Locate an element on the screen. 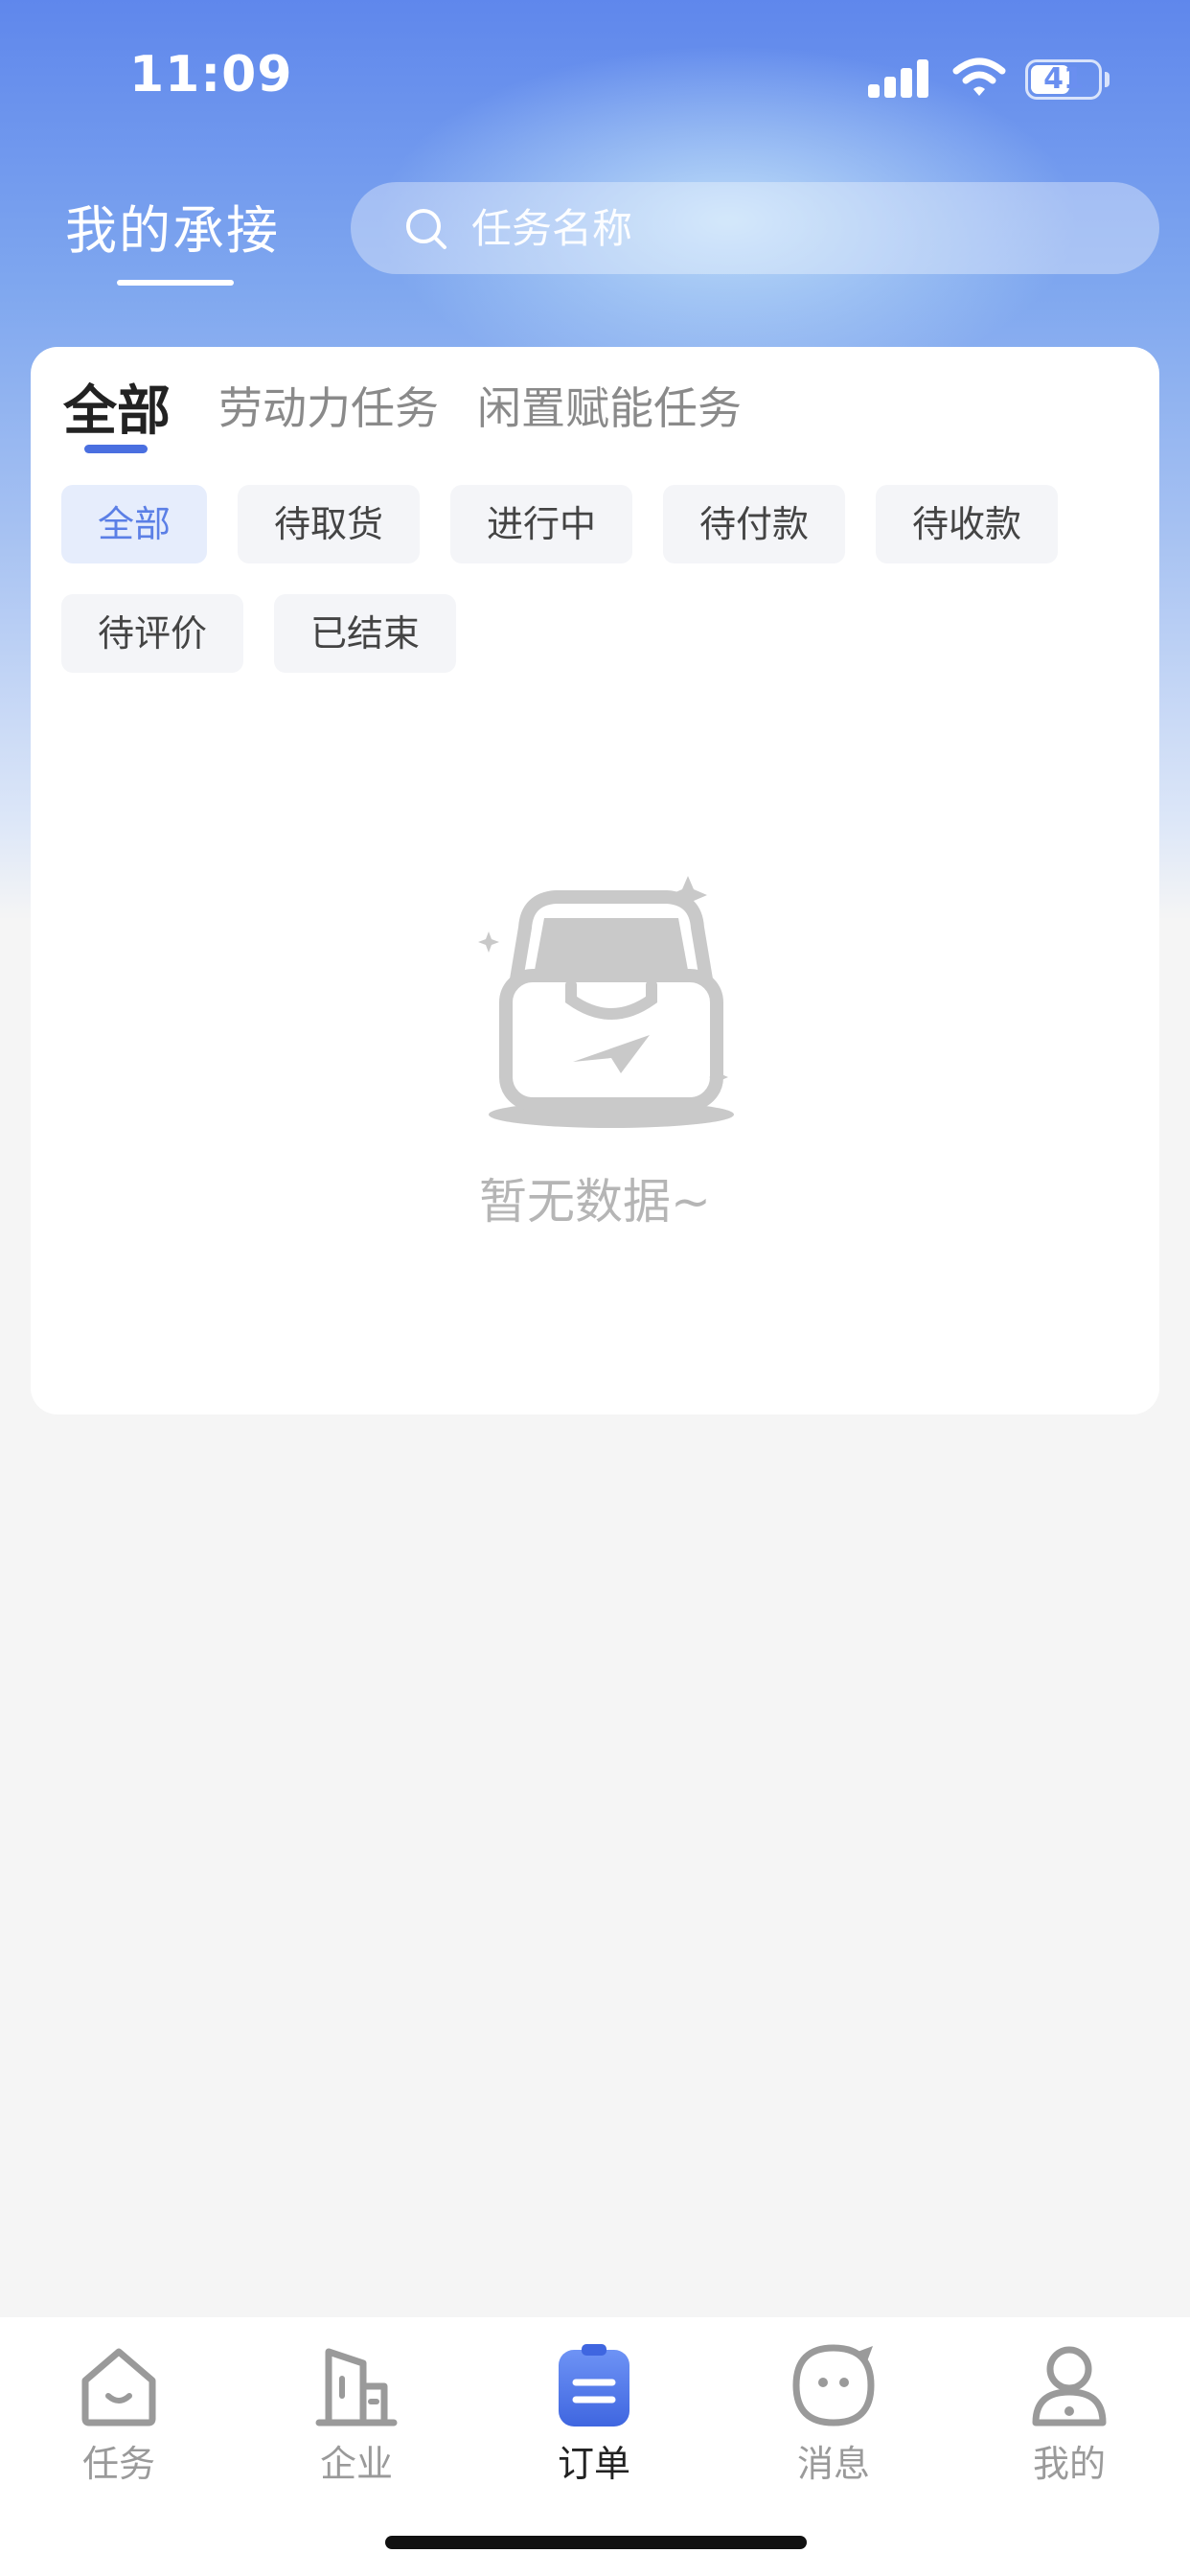 The height and width of the screenshot is (2576, 1190). tab-idle-empower-tasks: 闲置赋能任务 is located at coordinates (609, 405).